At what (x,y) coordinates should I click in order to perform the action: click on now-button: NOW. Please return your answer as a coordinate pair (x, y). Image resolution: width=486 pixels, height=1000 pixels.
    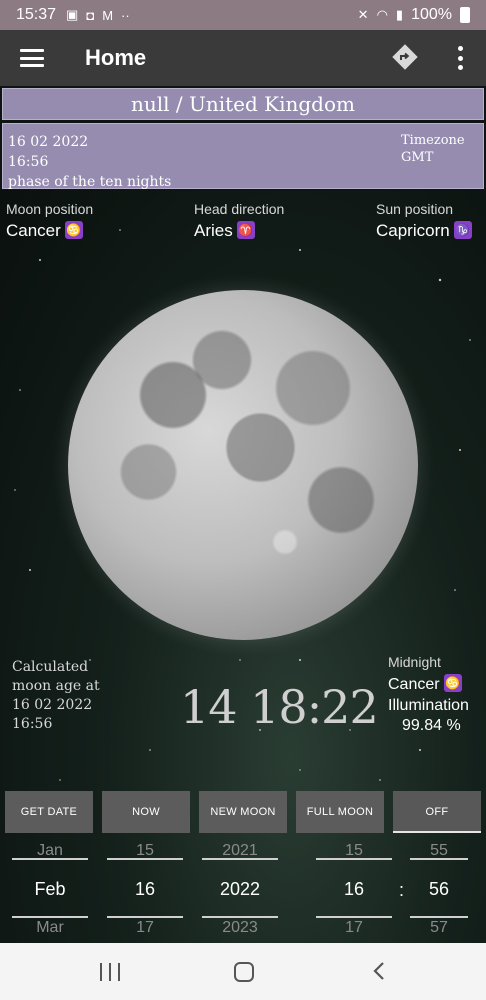
    Looking at the image, I should click on (146, 812).